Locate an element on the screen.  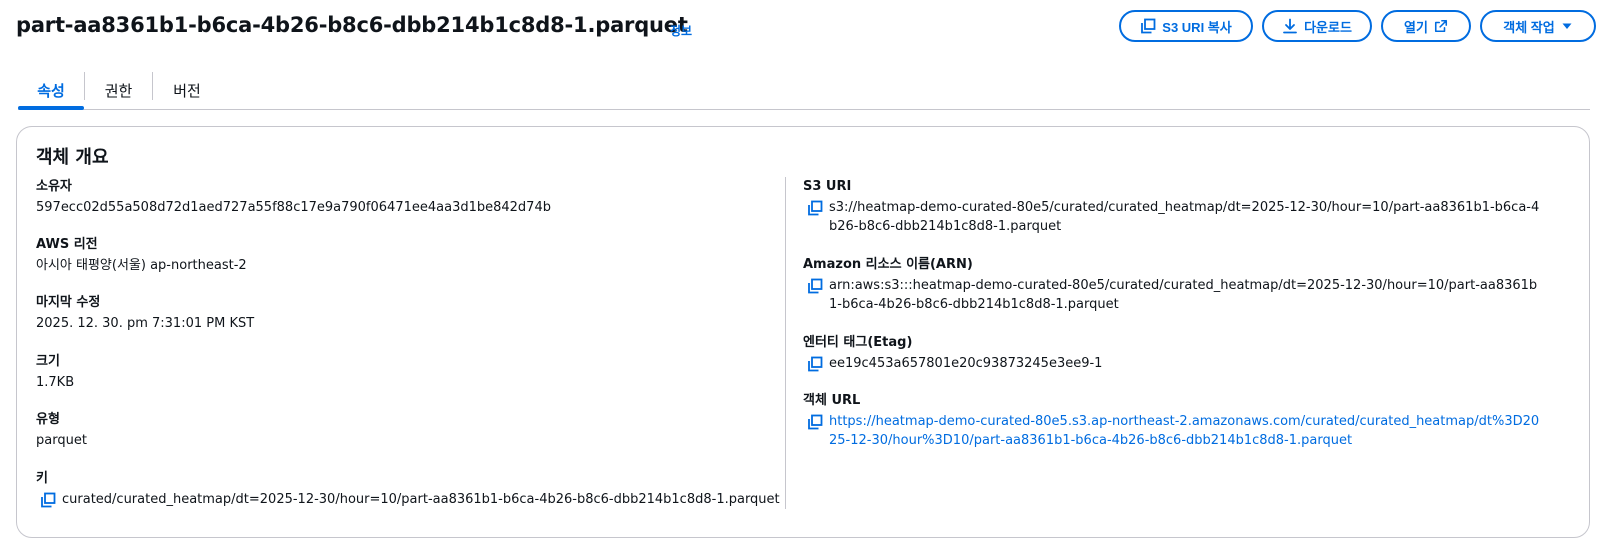
tab-properties: 속성 is located at coordinates (51, 91).